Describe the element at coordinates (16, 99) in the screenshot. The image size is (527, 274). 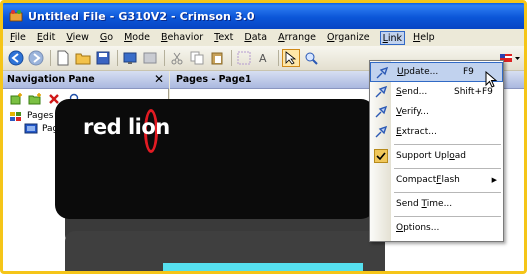
I see `add-item-icon` at that location.